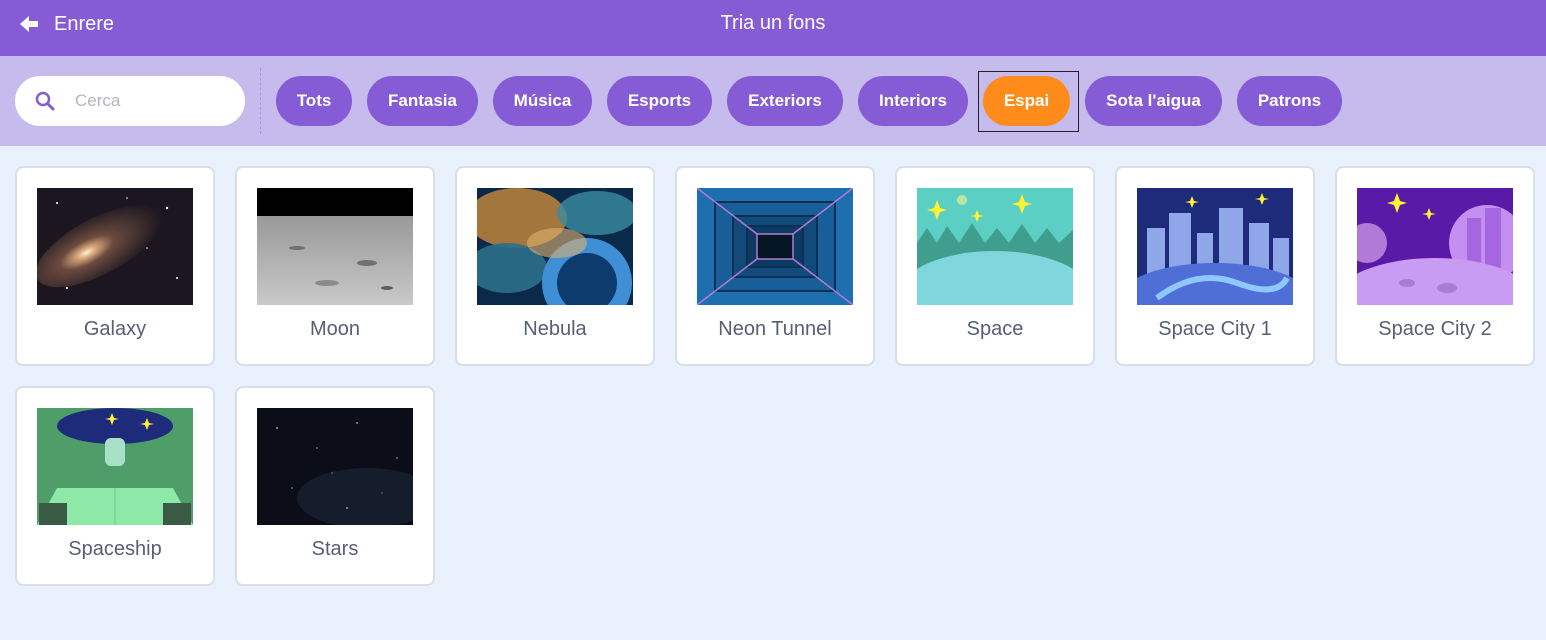 The image size is (1546, 640). I want to click on tag-interiors: Interiors, so click(913, 101).